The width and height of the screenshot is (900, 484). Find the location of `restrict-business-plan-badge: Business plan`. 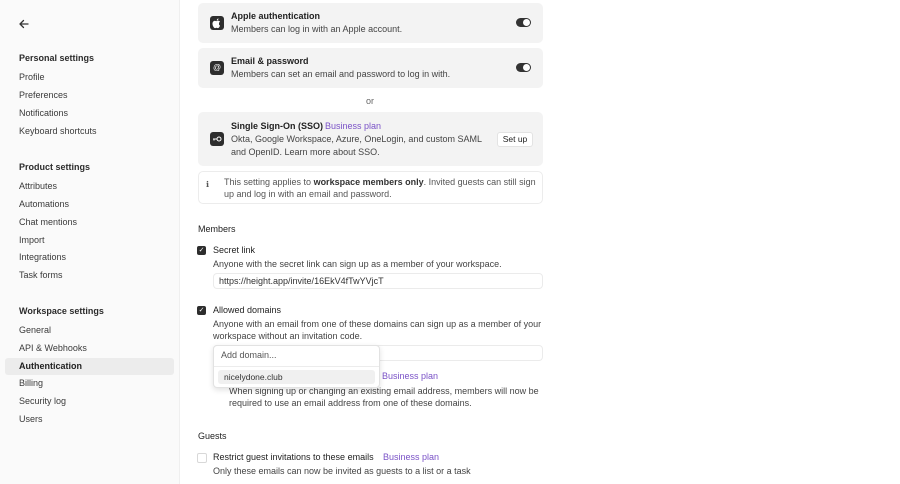

restrict-business-plan-badge: Business plan is located at coordinates (410, 376).